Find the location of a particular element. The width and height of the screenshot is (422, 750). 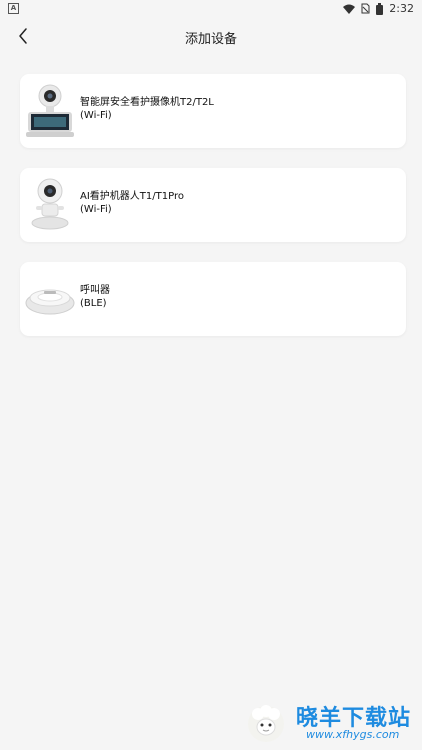

no-sim-icon is located at coordinates (365, 8).